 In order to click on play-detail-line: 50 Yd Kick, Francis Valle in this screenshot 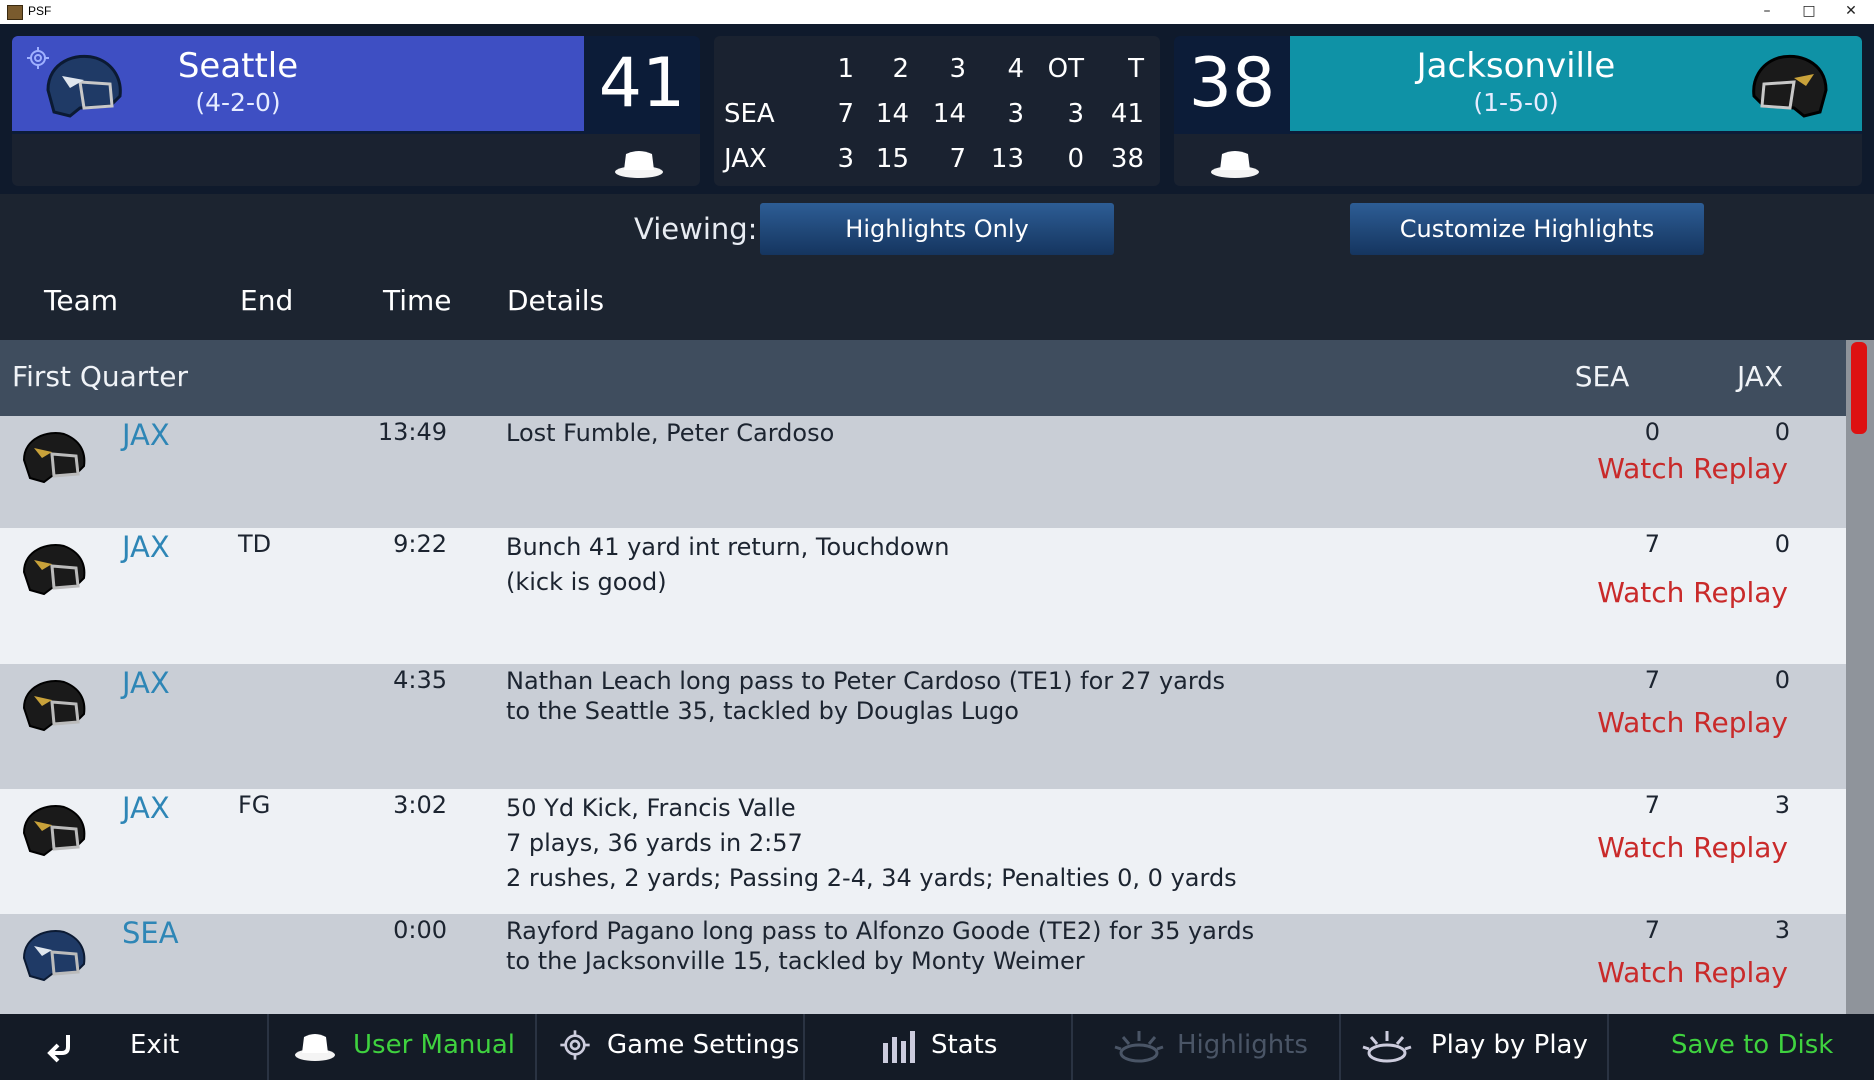, I will do `click(651, 808)`.